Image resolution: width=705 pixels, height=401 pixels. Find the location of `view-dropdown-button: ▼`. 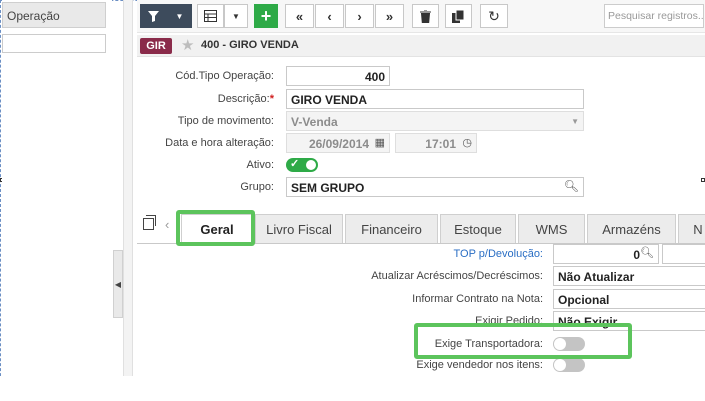

view-dropdown-button: ▼ is located at coordinates (236, 16).